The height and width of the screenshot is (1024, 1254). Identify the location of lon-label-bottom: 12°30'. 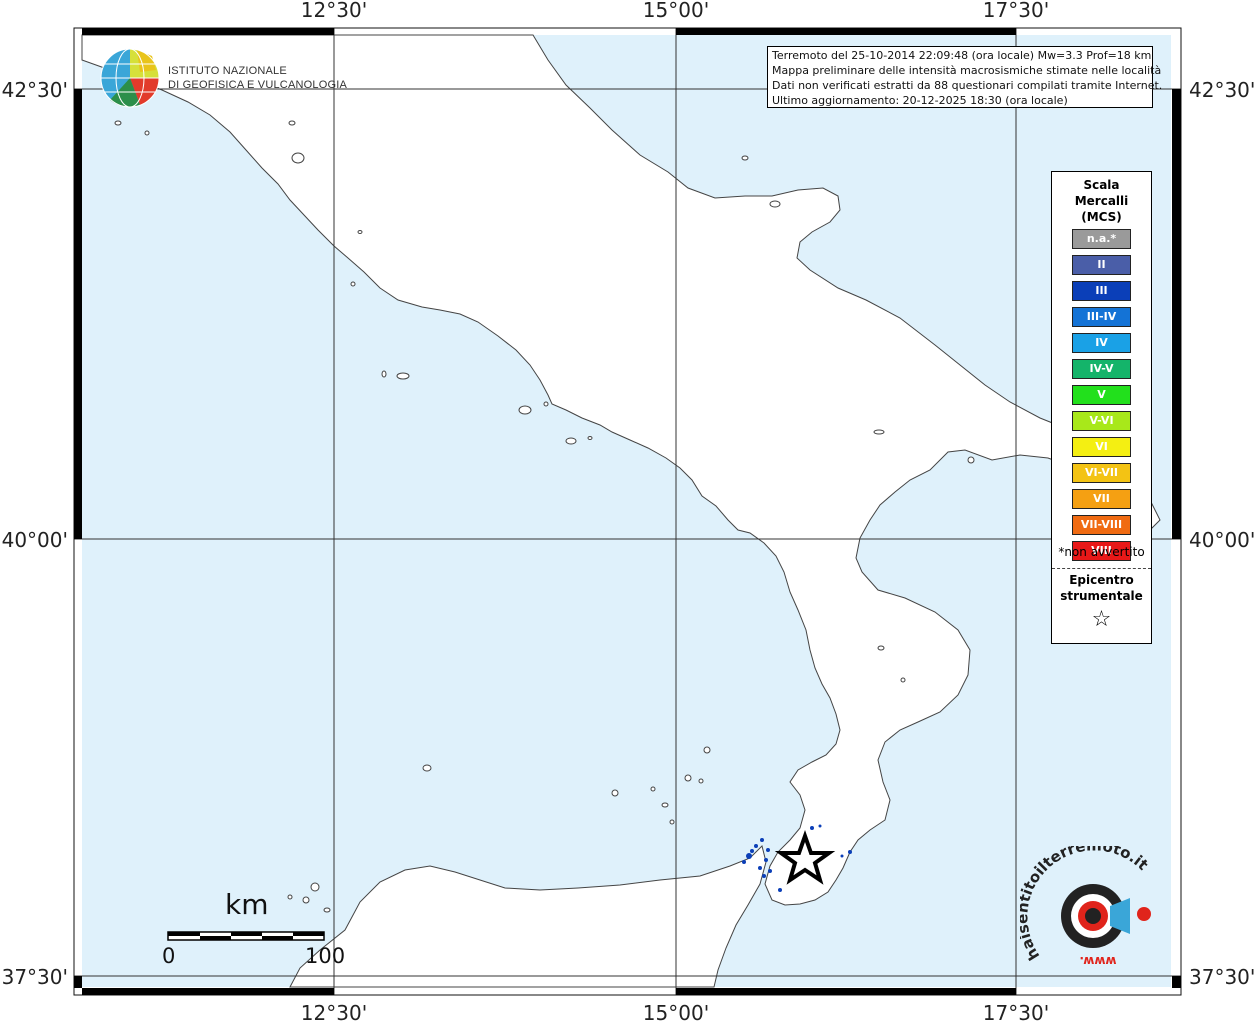
(334, 1012).